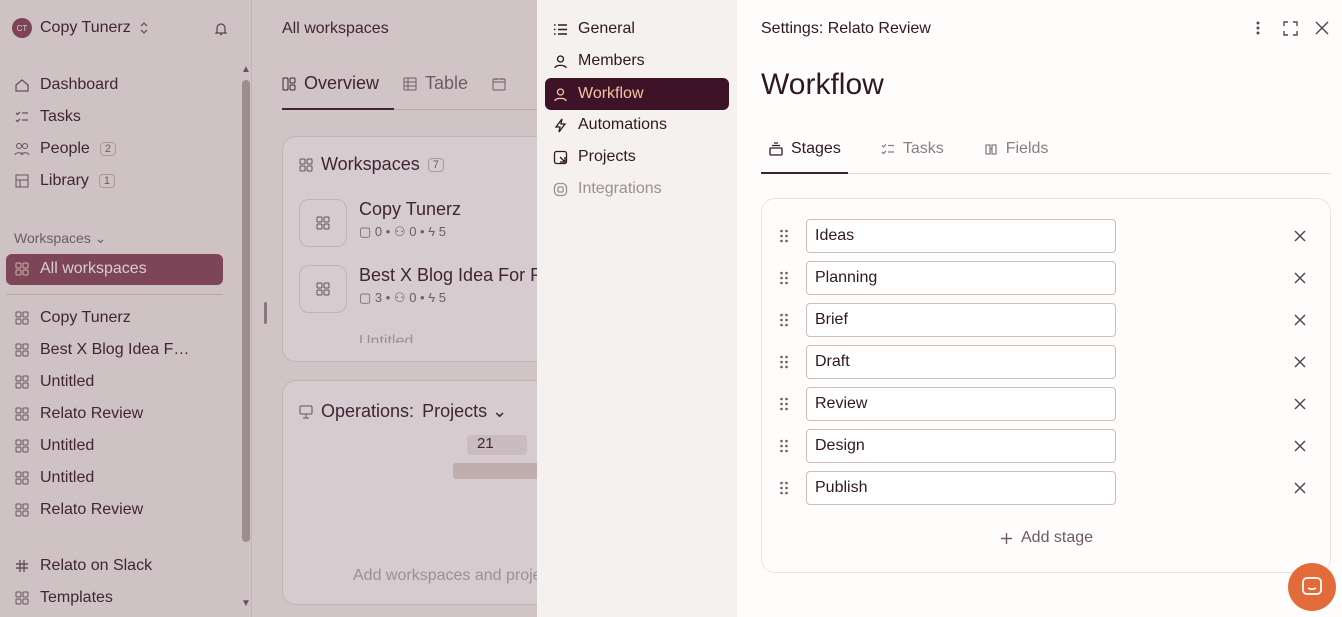 The image size is (1342, 617). I want to click on settings-actions, so click(1290, 28).